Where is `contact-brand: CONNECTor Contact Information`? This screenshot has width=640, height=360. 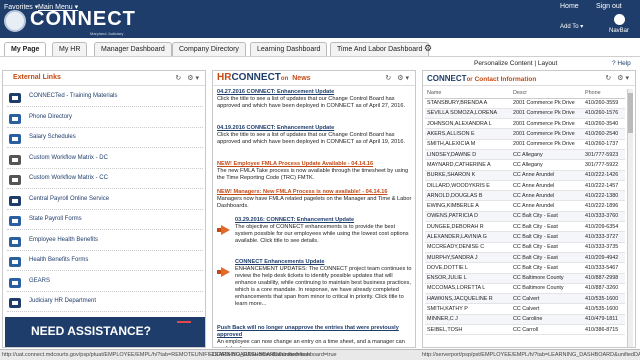 contact-brand: CONNECTor Contact Information is located at coordinates (481, 78).